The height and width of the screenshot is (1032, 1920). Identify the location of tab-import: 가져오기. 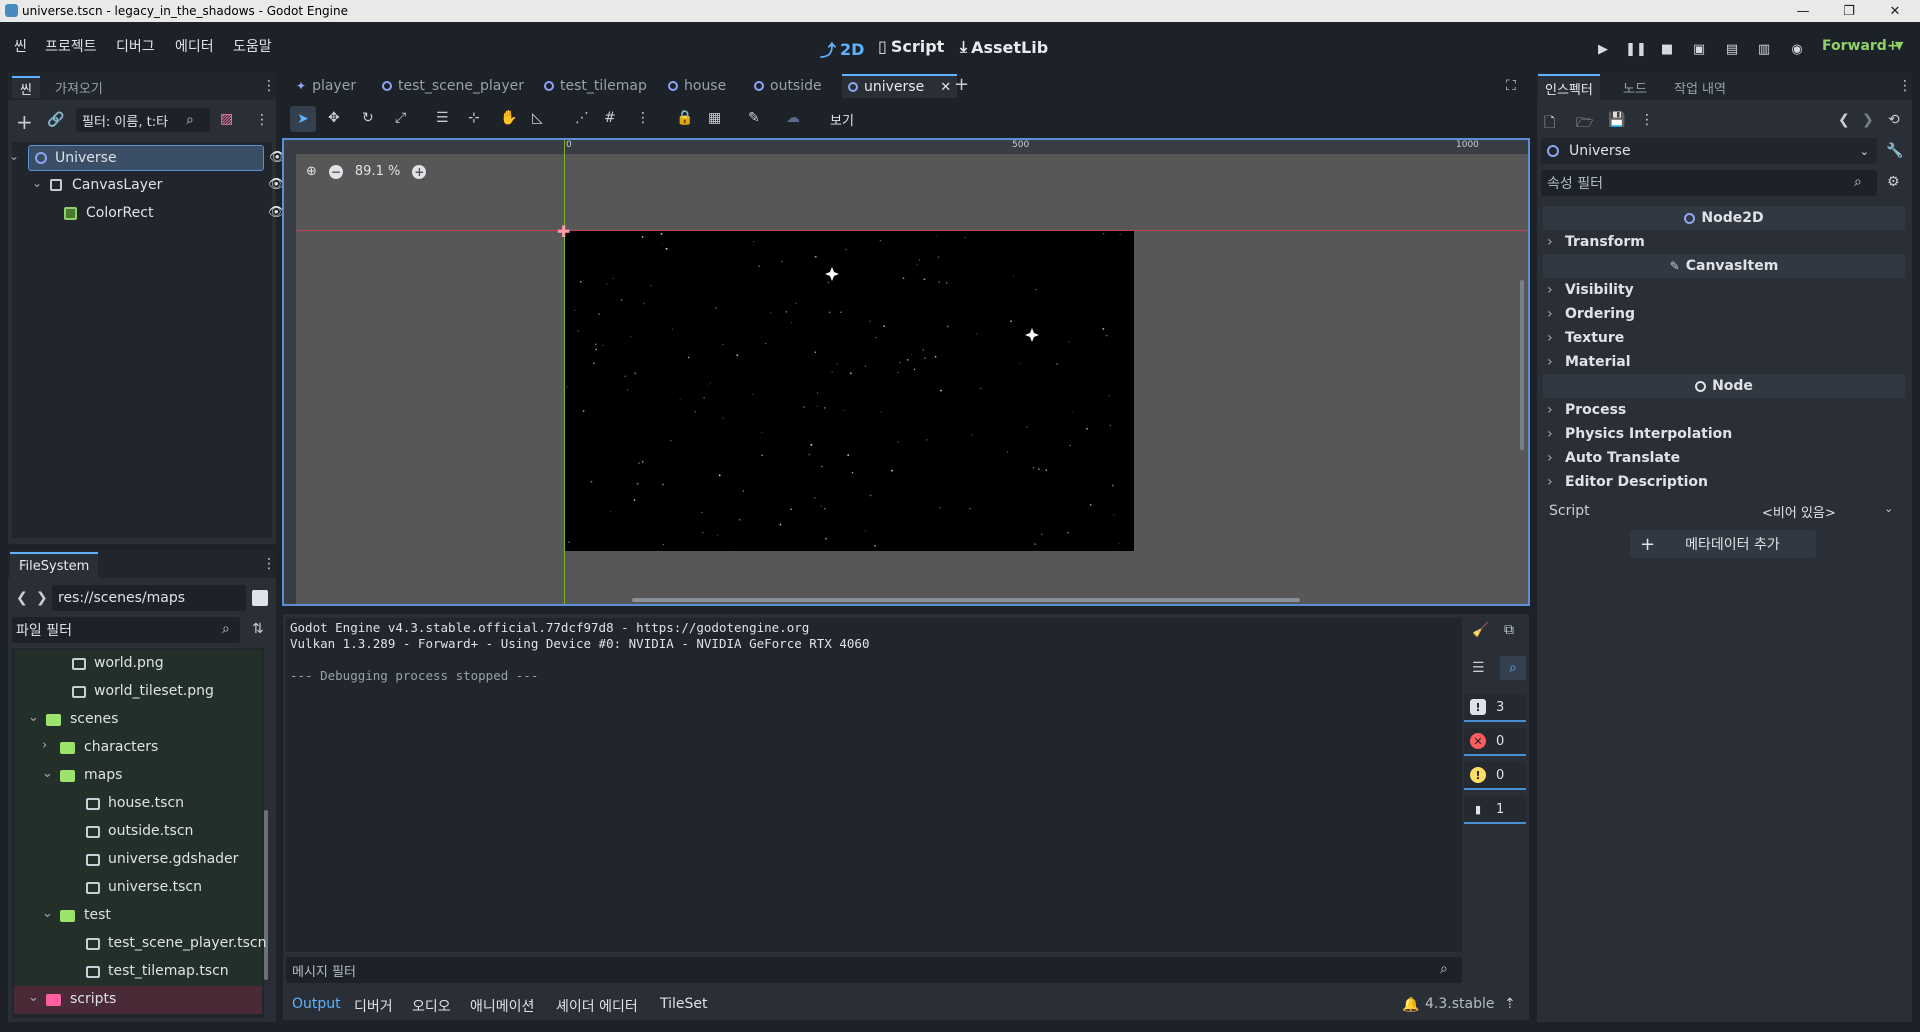
(79, 87).